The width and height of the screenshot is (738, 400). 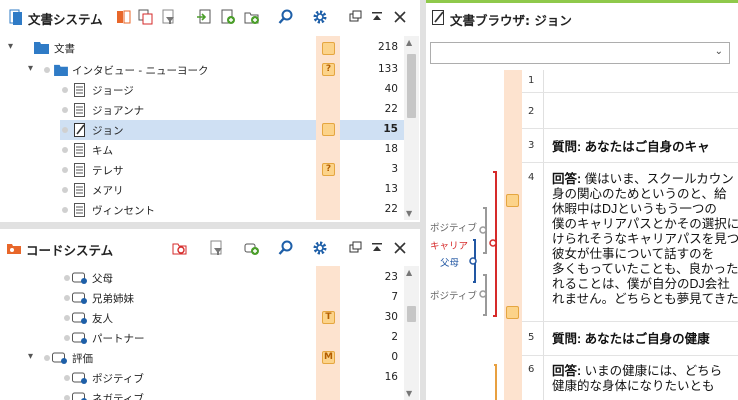 What do you see at coordinates (202, 278) in the screenshot?
I see `tree-item-code: 父母 23` at bounding box center [202, 278].